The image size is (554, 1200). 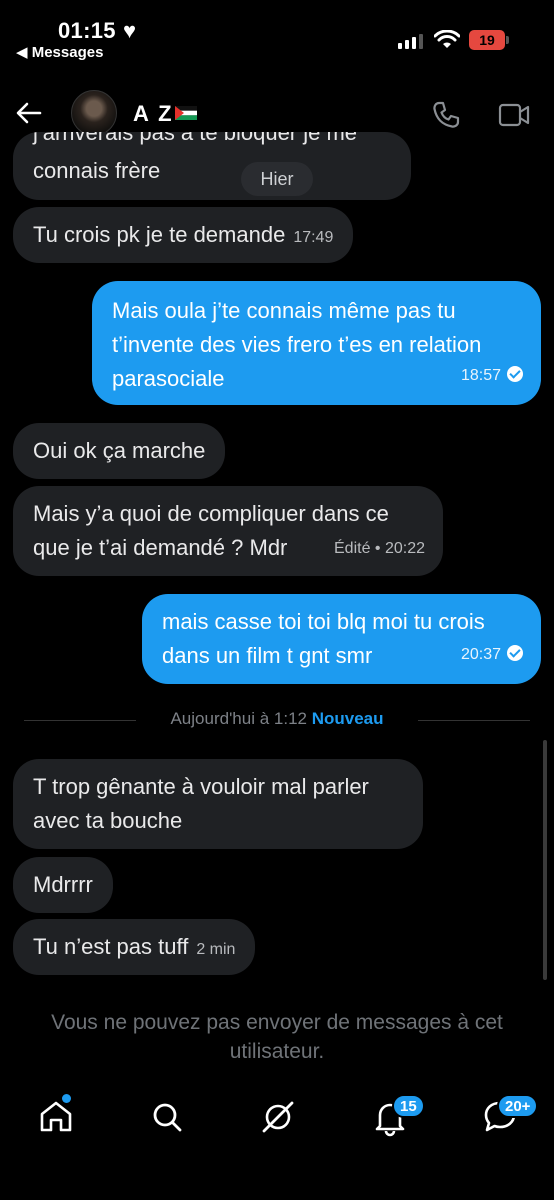 I want to click on status-time: 01:15, so click(x=87, y=30).